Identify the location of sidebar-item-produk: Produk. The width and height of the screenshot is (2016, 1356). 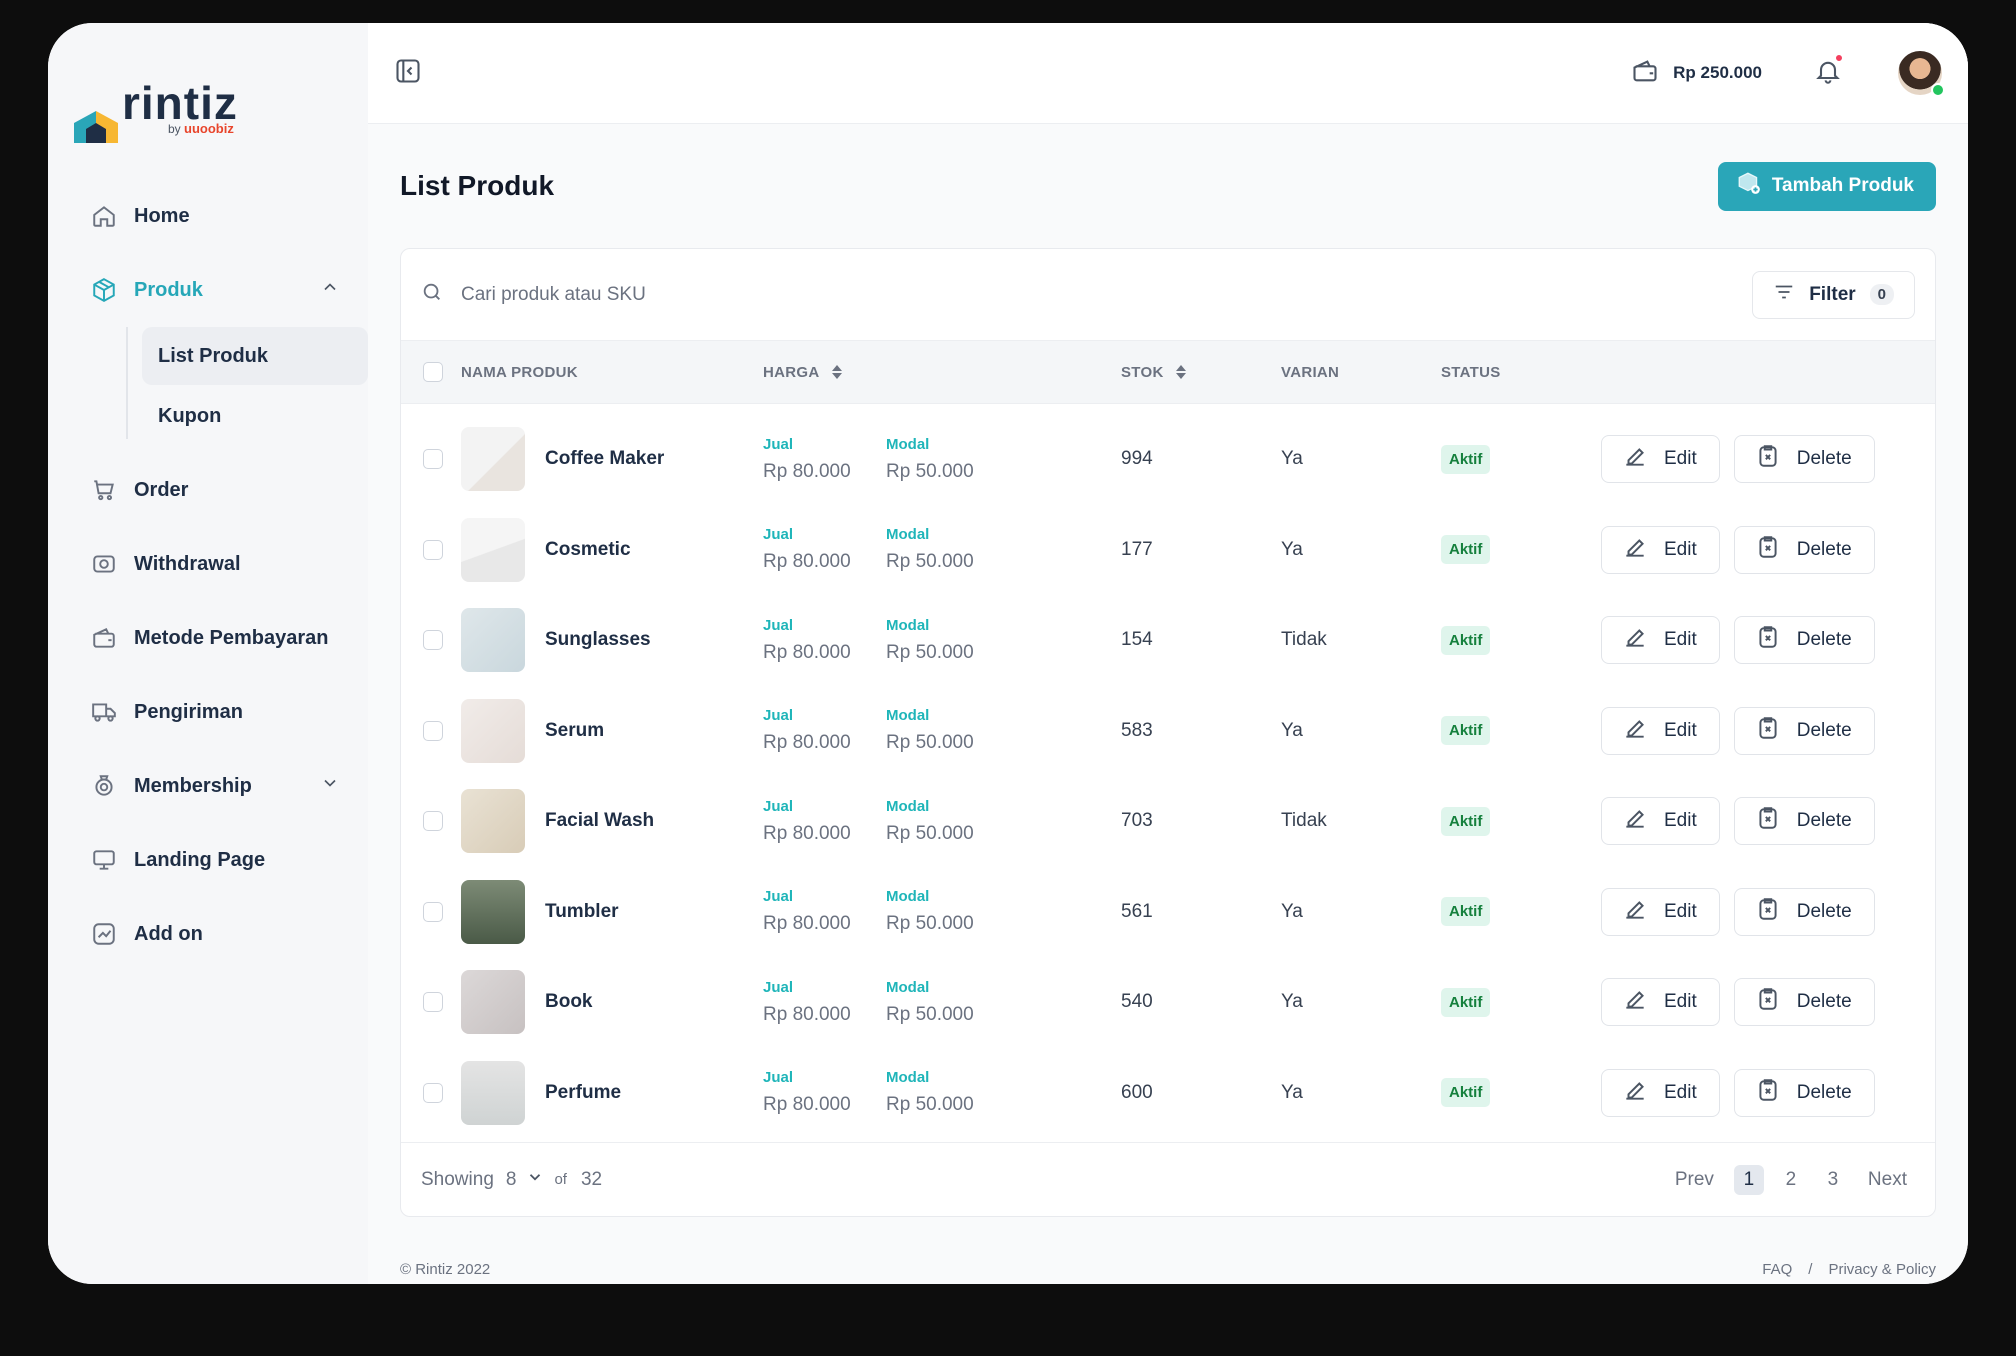
(221, 290).